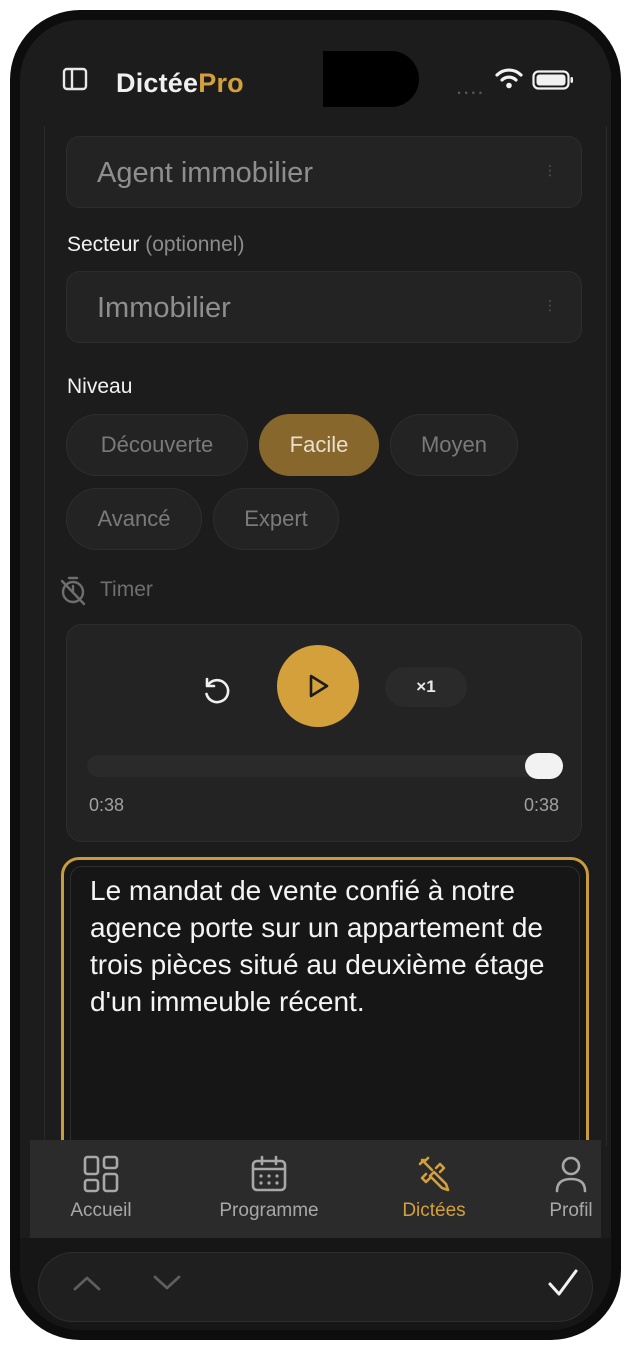  I want to click on battery-icon, so click(552, 80).